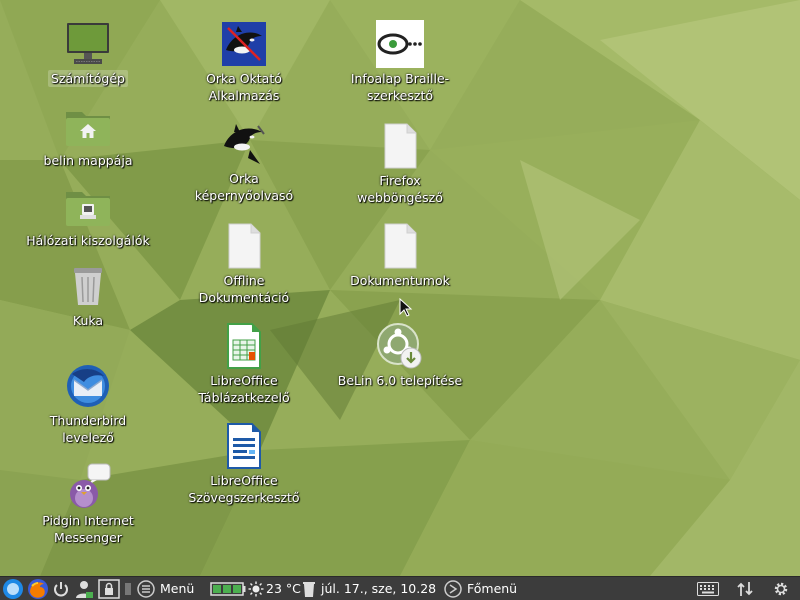 The width and height of the screenshot is (800, 600). Describe the element at coordinates (88, 209) in the screenshot. I see `network-folder-icon` at that location.